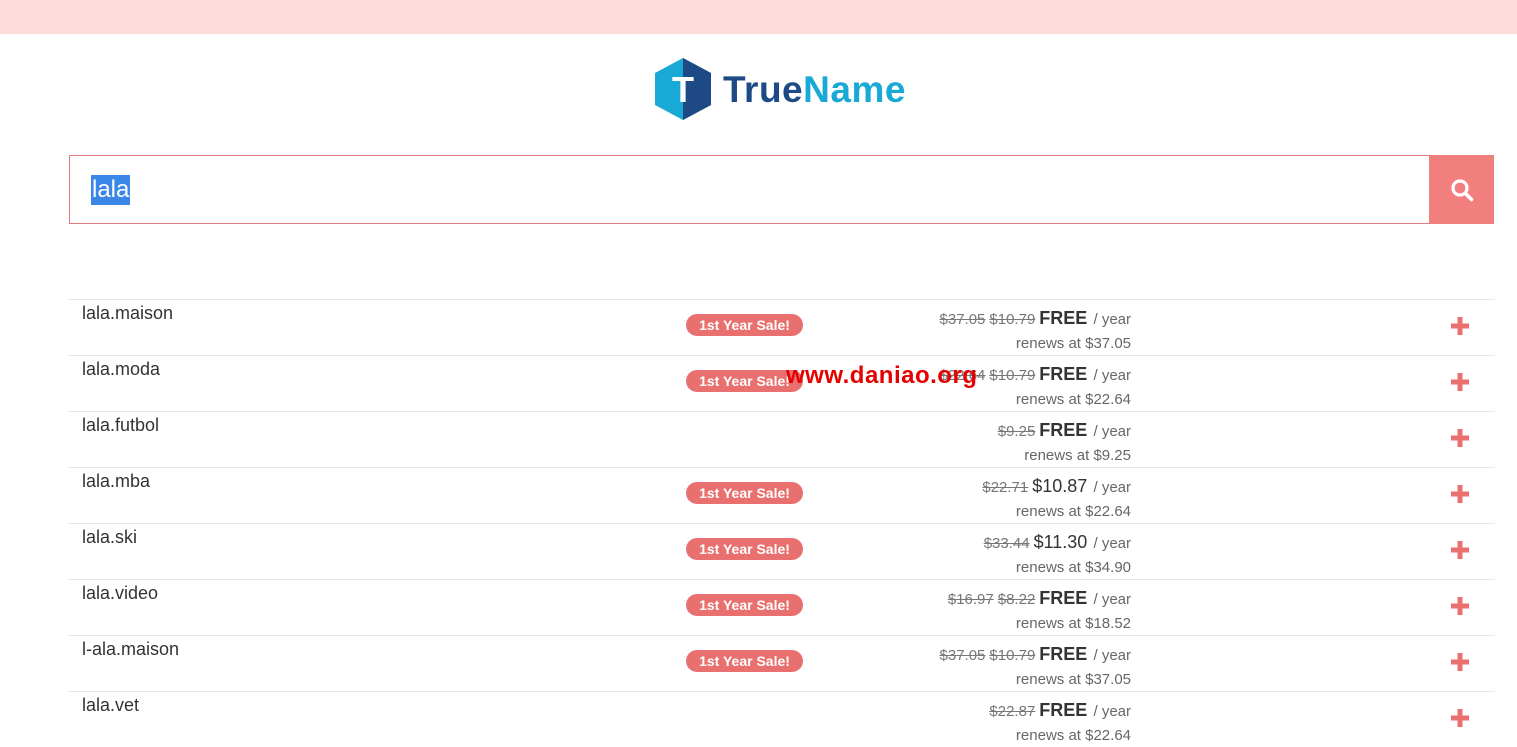 This screenshot has height=747, width=1517. I want to click on sale-price: $8.22, so click(1016, 599).